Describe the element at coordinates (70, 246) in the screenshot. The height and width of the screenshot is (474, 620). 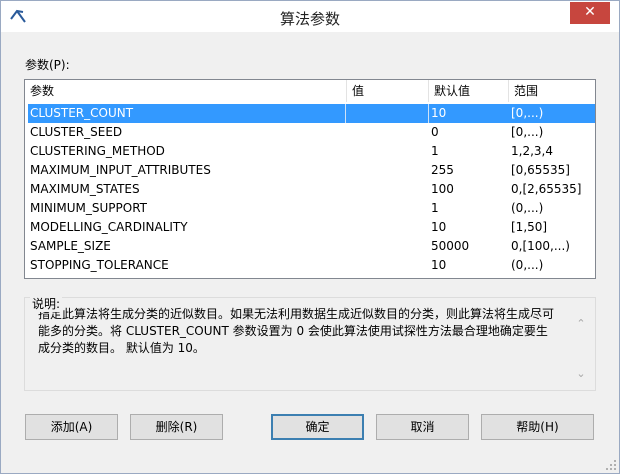
I see `cell-parameter-name: SAMPLE_SIZE` at that location.